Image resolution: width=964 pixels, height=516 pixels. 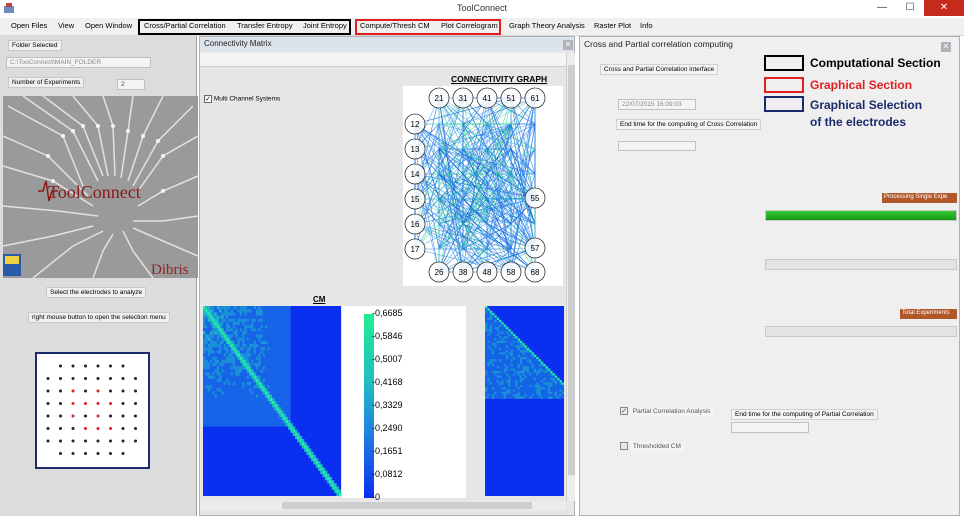 What do you see at coordinates (656, 446) in the screenshot?
I see `thresholded-cm-label: Thresholded CM` at bounding box center [656, 446].